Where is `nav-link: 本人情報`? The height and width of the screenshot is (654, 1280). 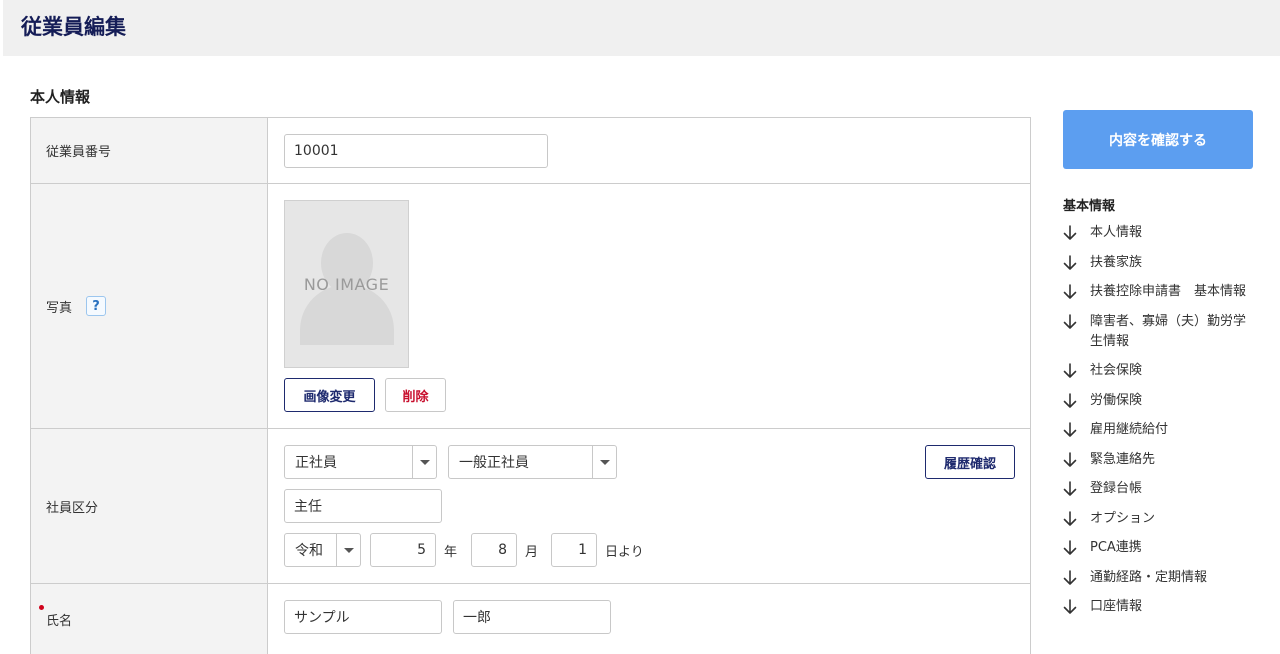
nav-link: 本人情報 is located at coordinates (1158, 233).